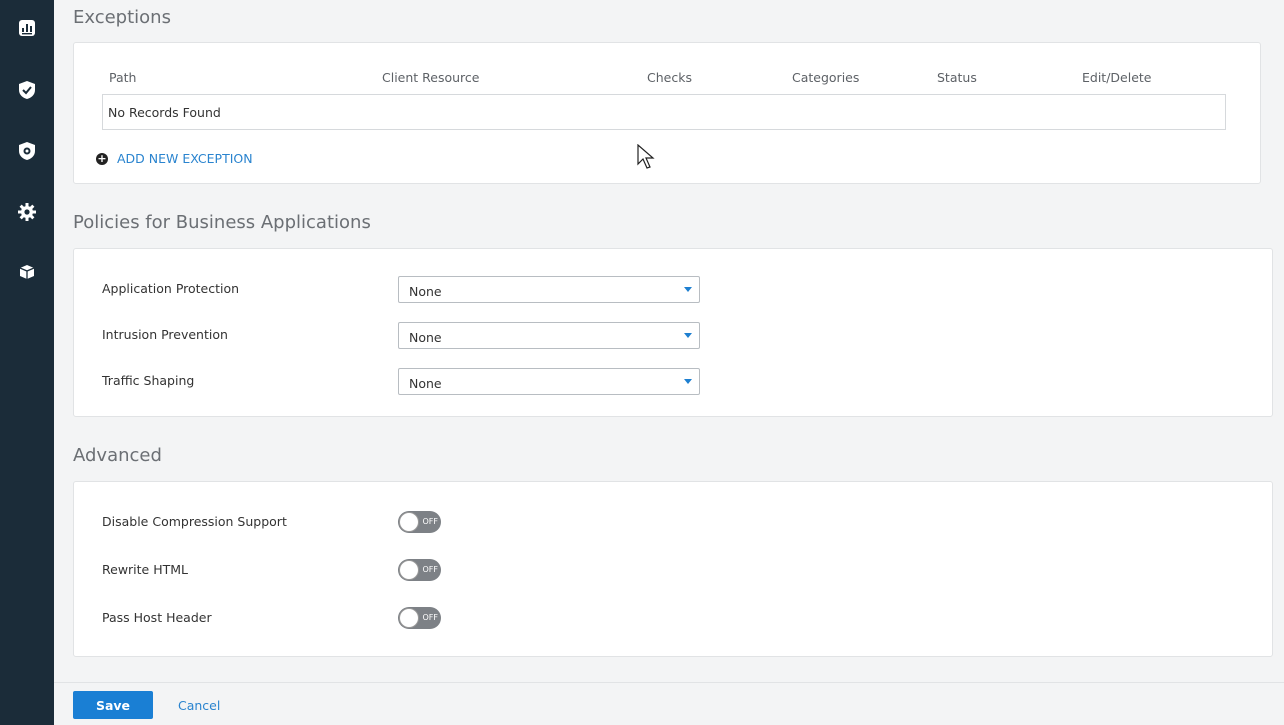  What do you see at coordinates (199, 705) in the screenshot?
I see `cancel-link: Cancel` at bounding box center [199, 705].